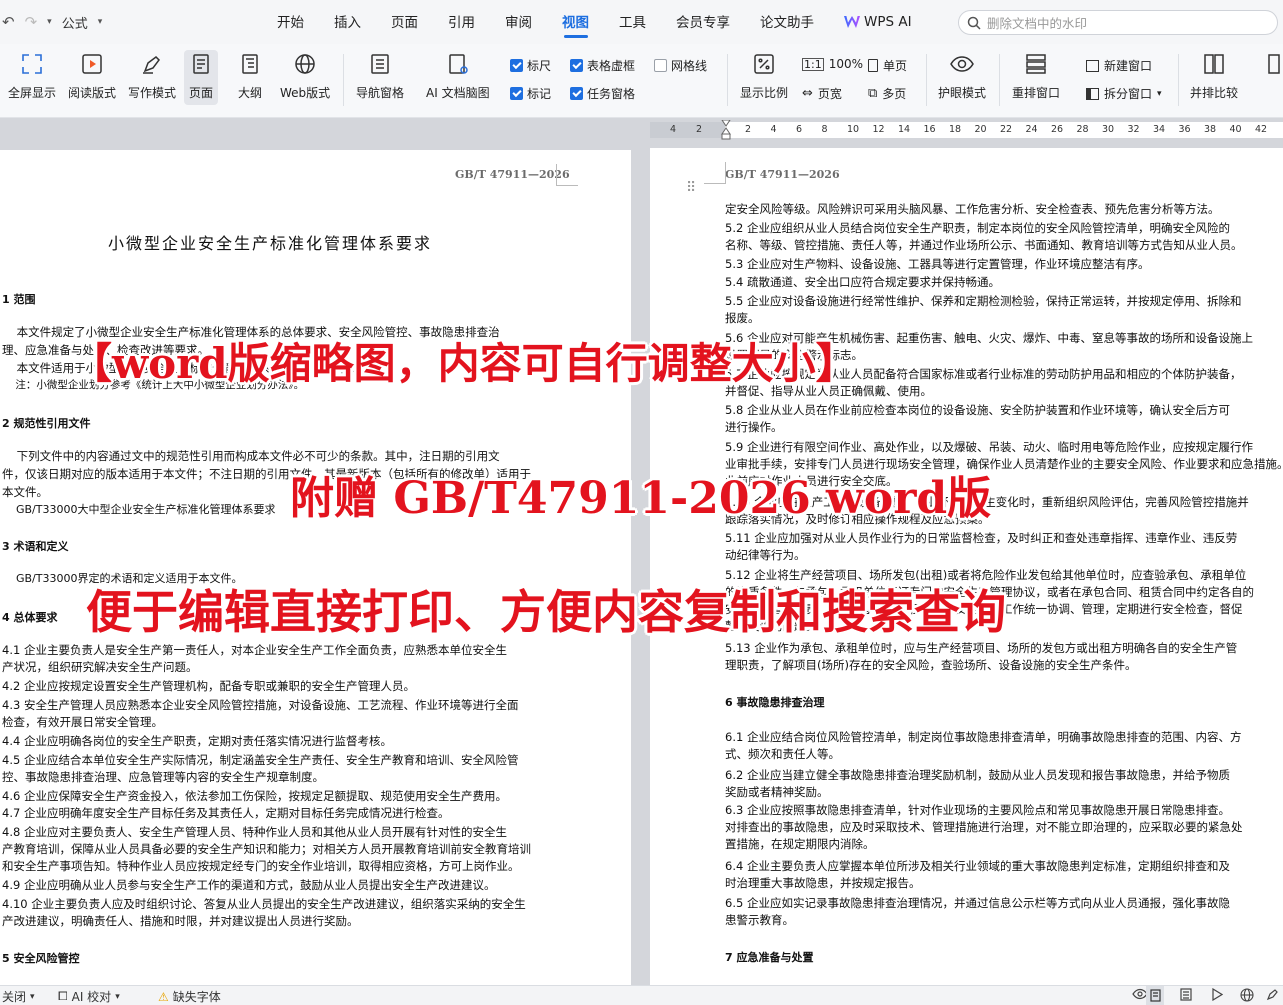 Image resolution: width=1283 pixels, height=1005 pixels. What do you see at coordinates (1092, 65) in the screenshot?
I see `new-window-icon` at bounding box center [1092, 65].